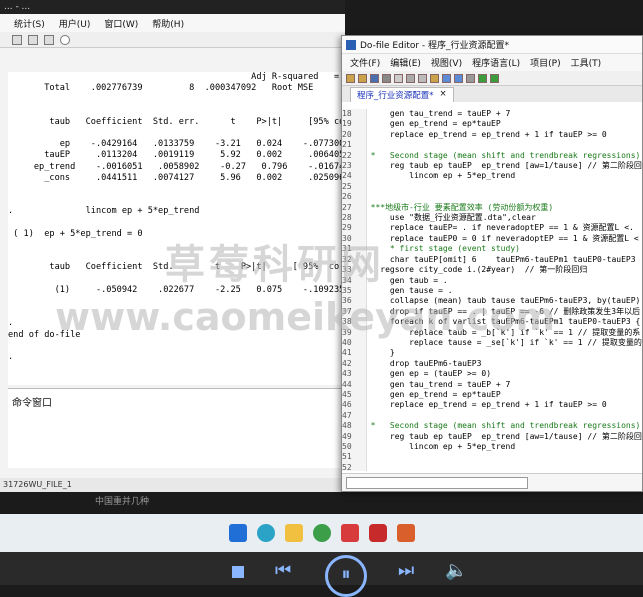 The width and height of the screenshot is (643, 597). I want to click on code-line: gen taub = ., so click(409, 280).